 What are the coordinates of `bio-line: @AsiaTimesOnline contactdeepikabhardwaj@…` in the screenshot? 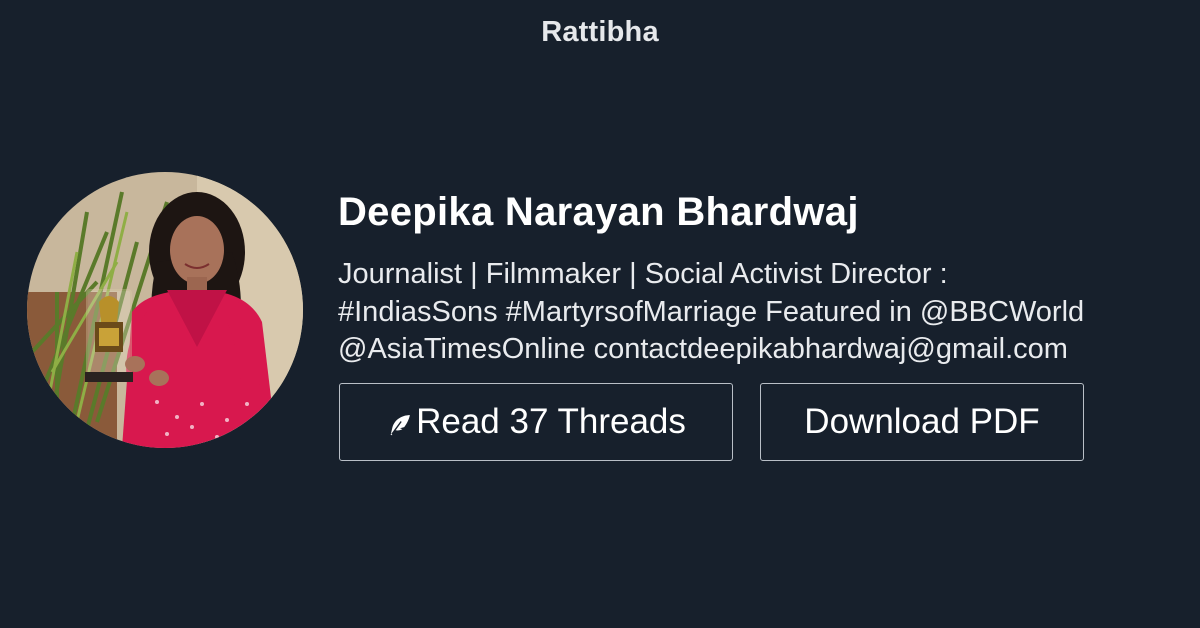 It's located at (703, 349).